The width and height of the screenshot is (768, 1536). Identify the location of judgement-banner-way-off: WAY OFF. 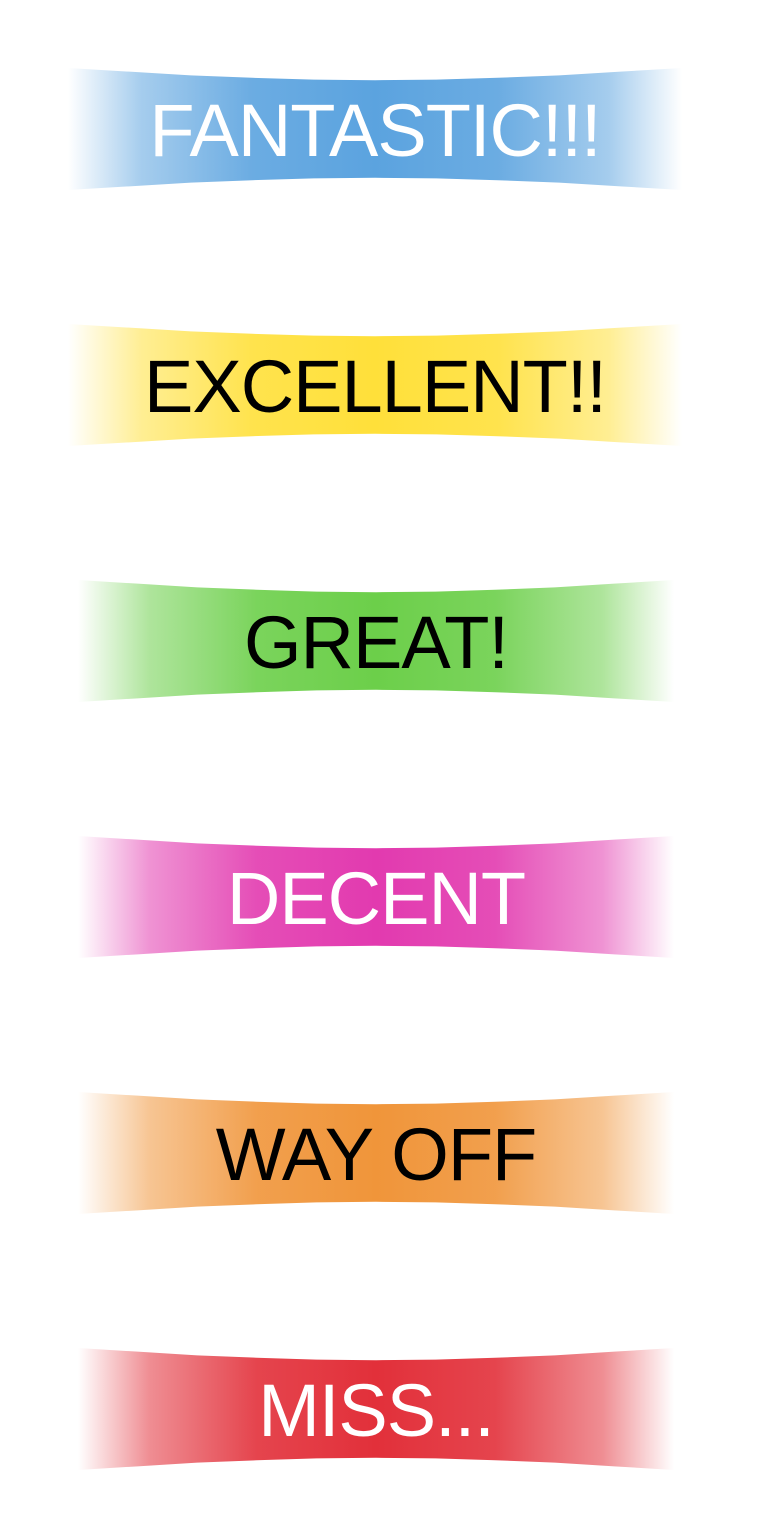
(376, 1153).